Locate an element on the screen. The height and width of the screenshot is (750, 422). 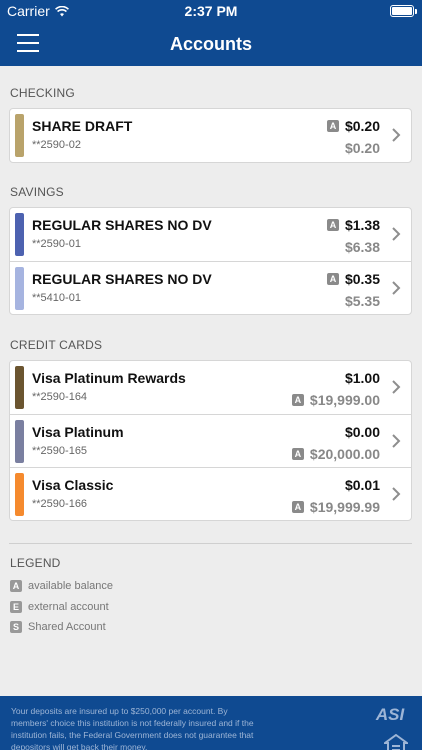
legend-item-external: E external account is located at coordinates (59, 607).